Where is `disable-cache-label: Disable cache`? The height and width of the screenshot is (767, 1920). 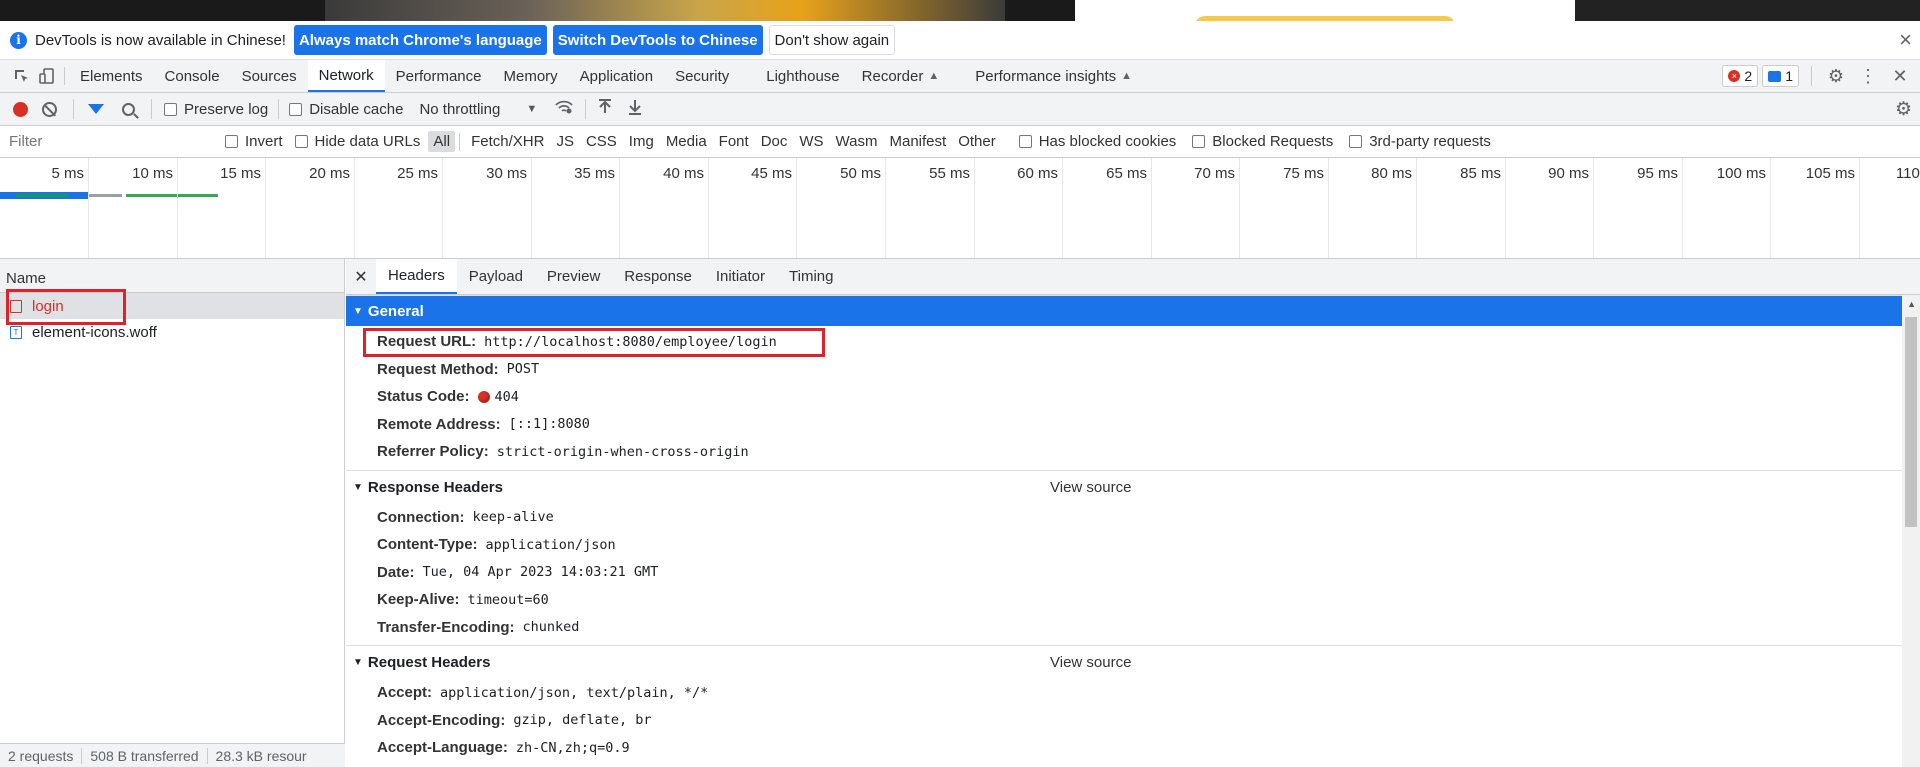 disable-cache-label: Disable cache is located at coordinates (356, 109).